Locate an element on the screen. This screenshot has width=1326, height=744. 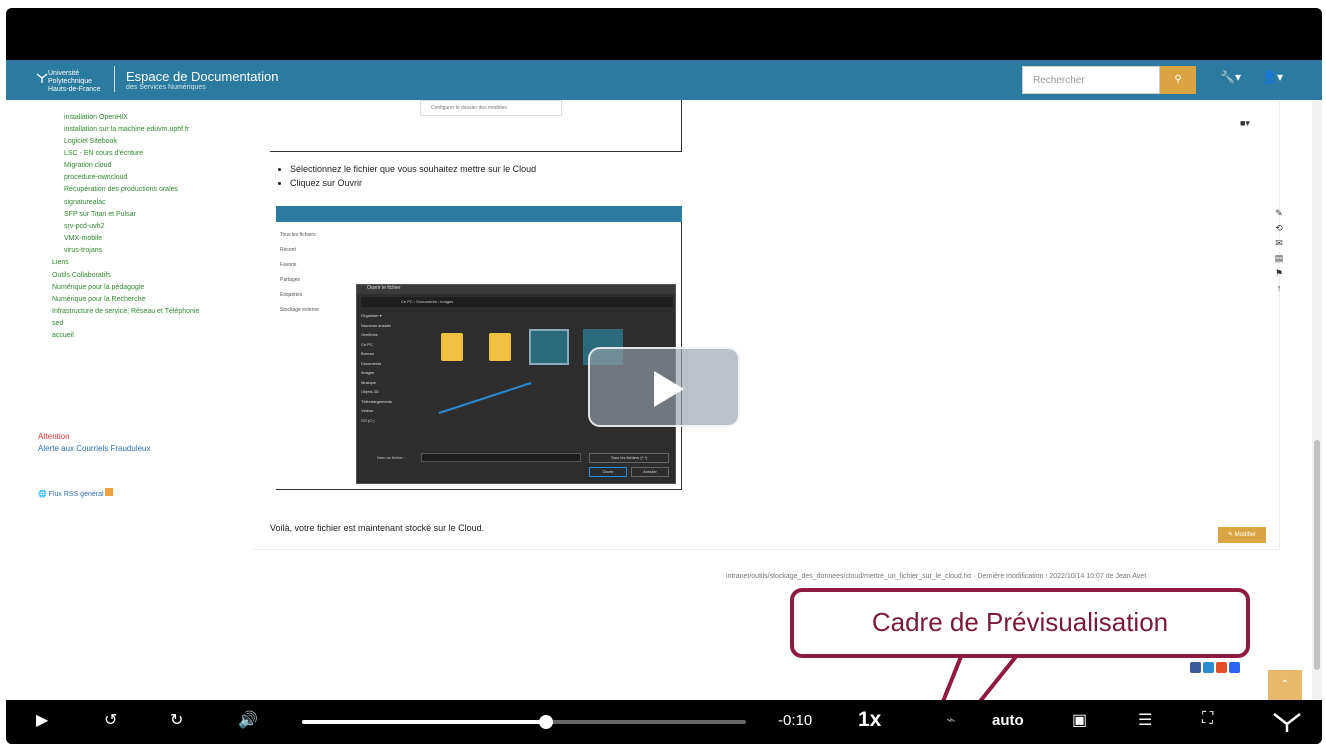
screenshot-topbar is located at coordinates (479, 214).